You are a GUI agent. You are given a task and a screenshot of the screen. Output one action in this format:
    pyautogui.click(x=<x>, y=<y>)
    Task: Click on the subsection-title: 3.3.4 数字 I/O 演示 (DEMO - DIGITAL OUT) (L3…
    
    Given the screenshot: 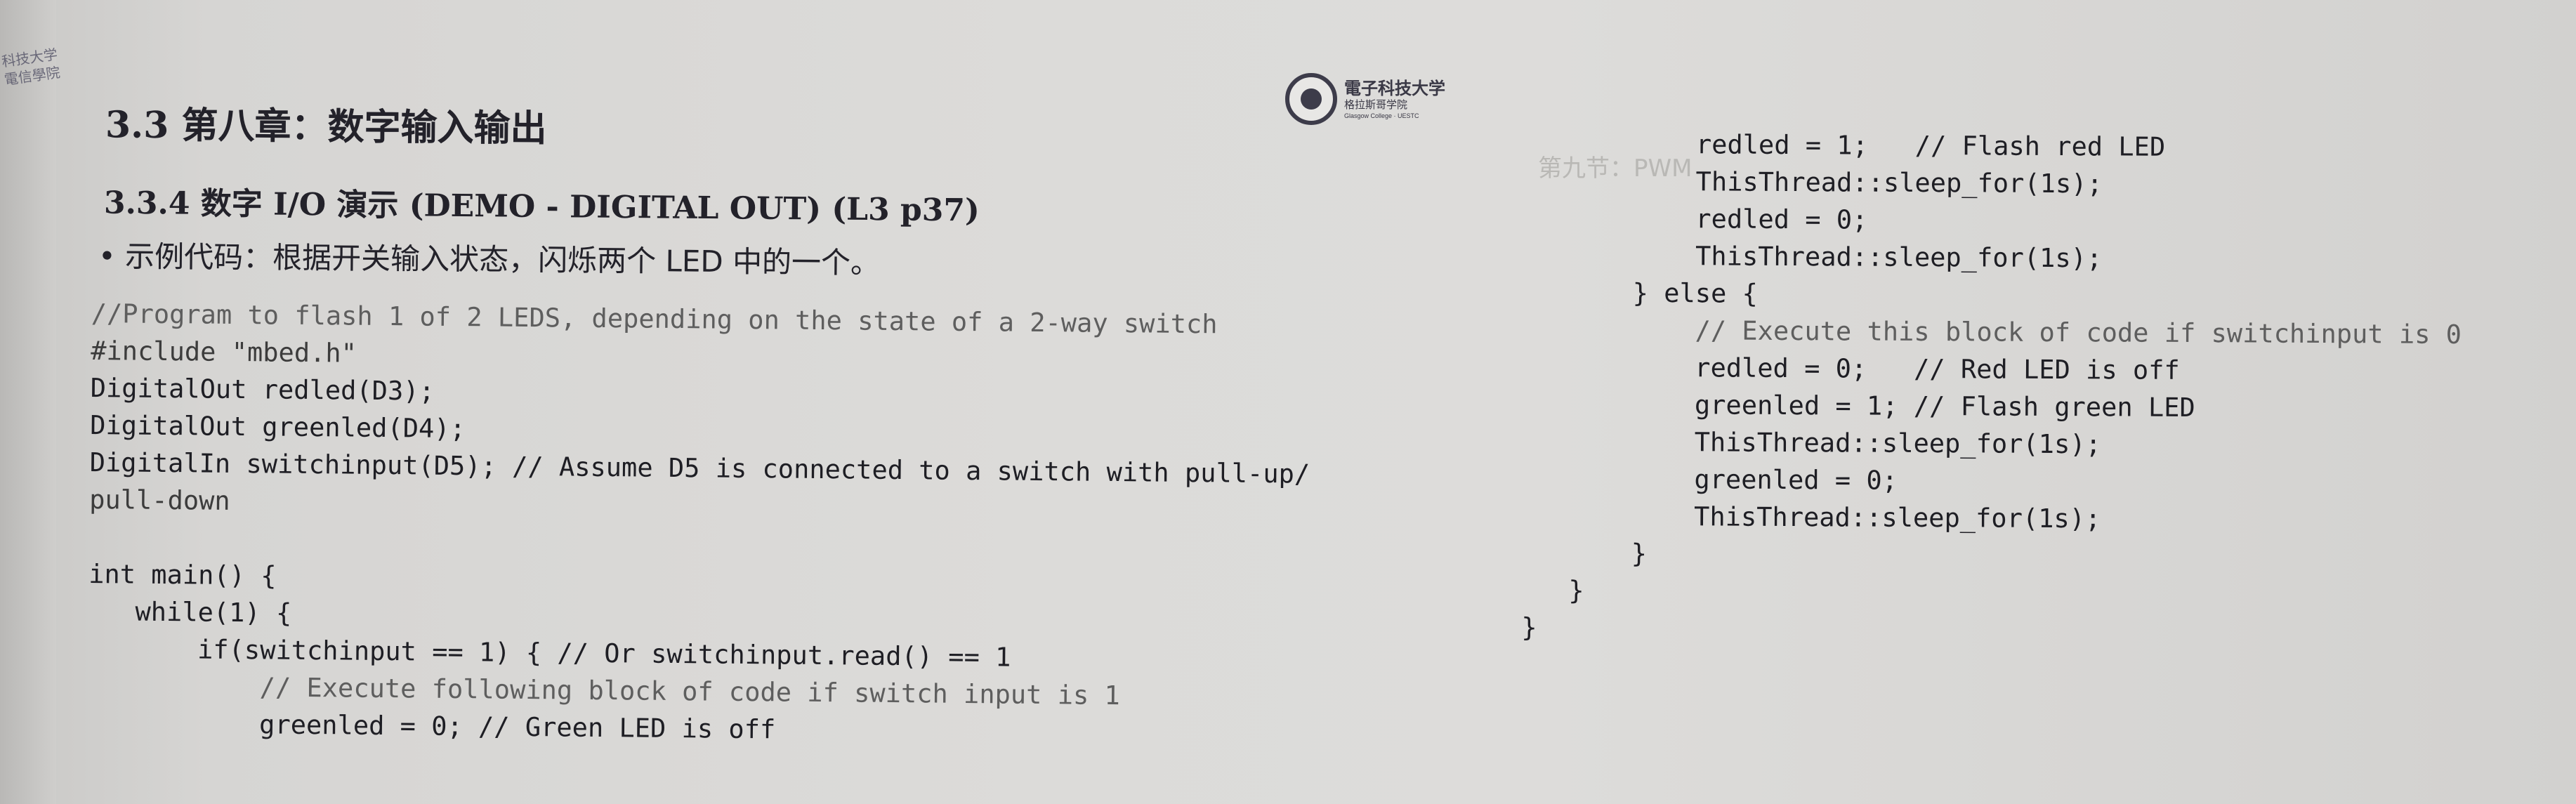 What is the action you would take?
    pyautogui.click(x=541, y=207)
    